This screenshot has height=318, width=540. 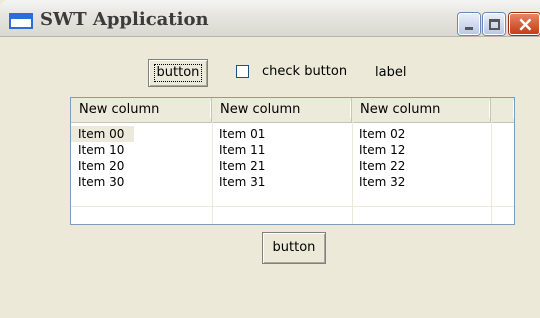 What do you see at coordinates (378, 182) in the screenshot?
I see `table-cell: Item 32` at bounding box center [378, 182].